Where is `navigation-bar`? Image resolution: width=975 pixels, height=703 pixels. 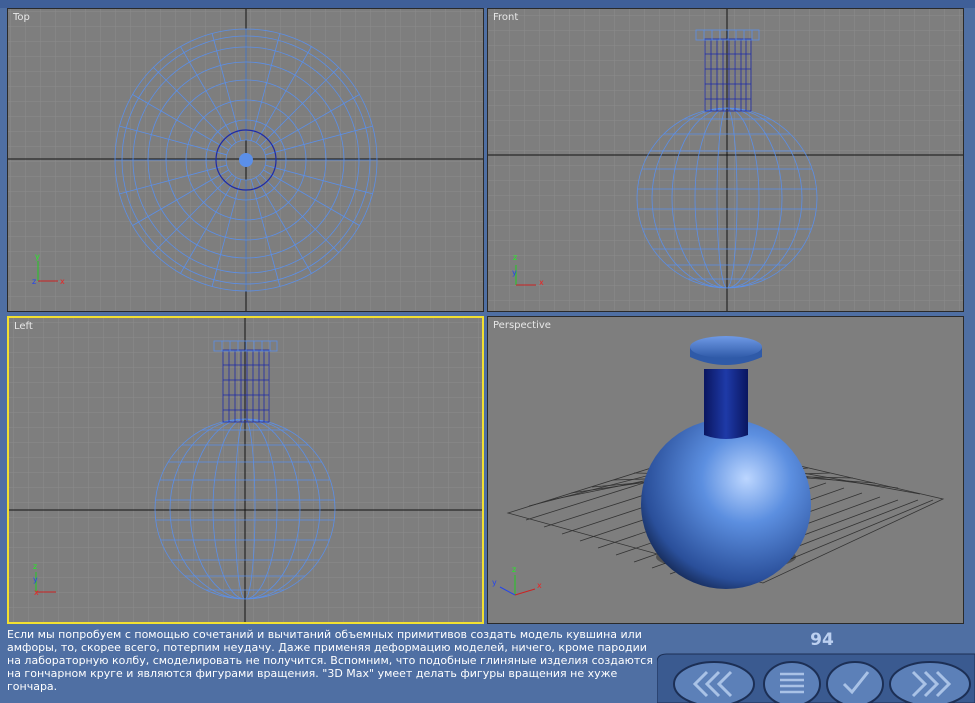 navigation-bar is located at coordinates (816, 677).